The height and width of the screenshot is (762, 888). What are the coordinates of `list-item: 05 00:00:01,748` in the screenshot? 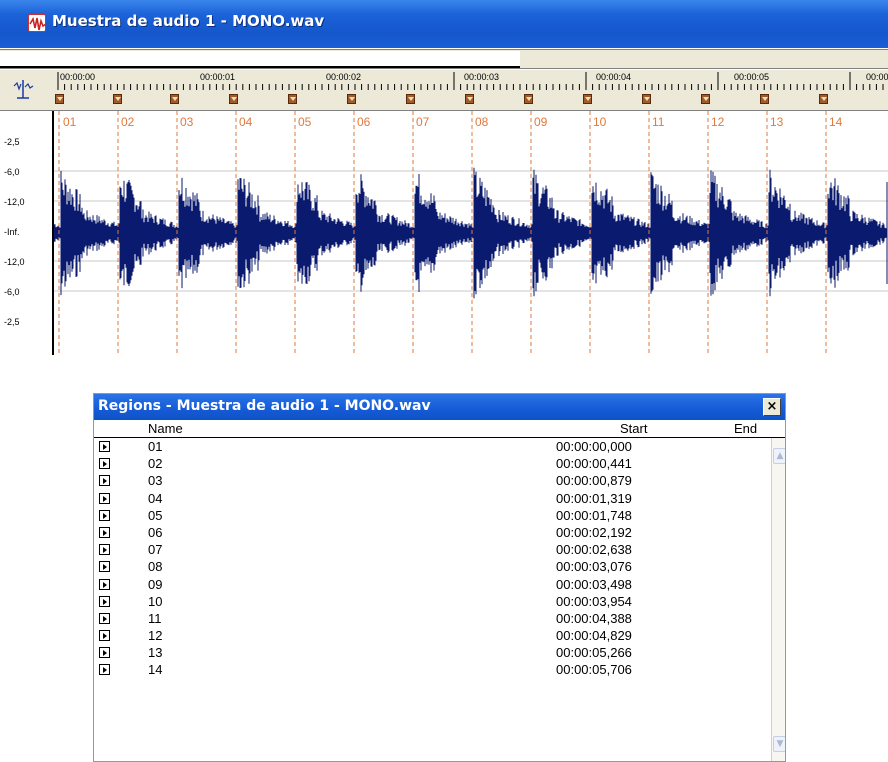 It's located at (434, 516).